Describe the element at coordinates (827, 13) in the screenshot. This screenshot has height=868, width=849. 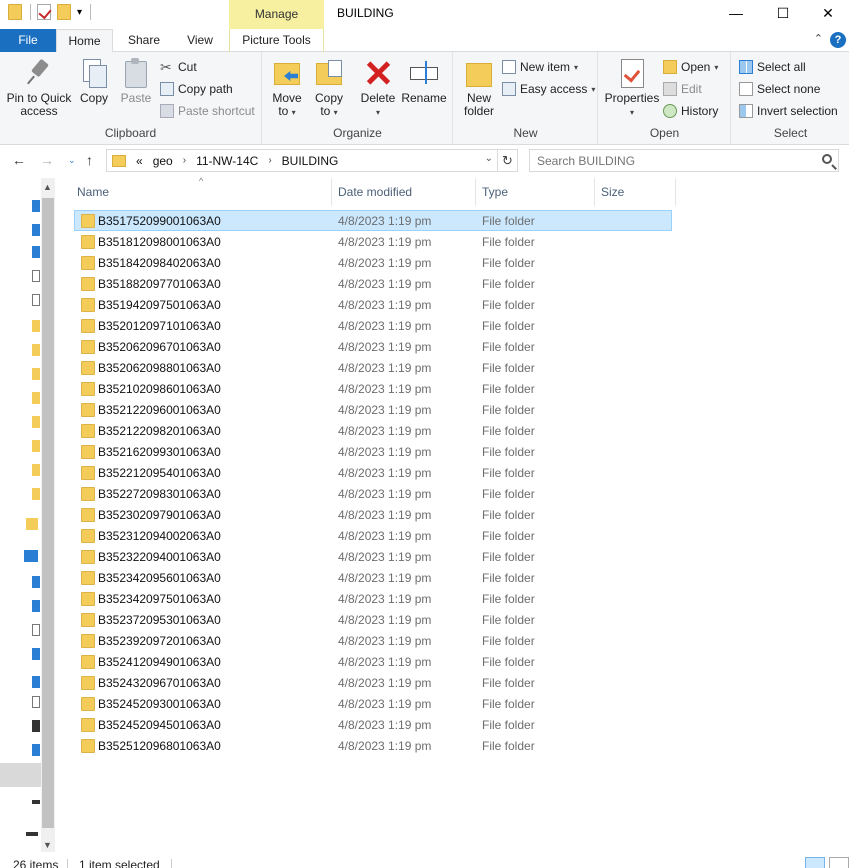
I see `close-button: ✕` at that location.